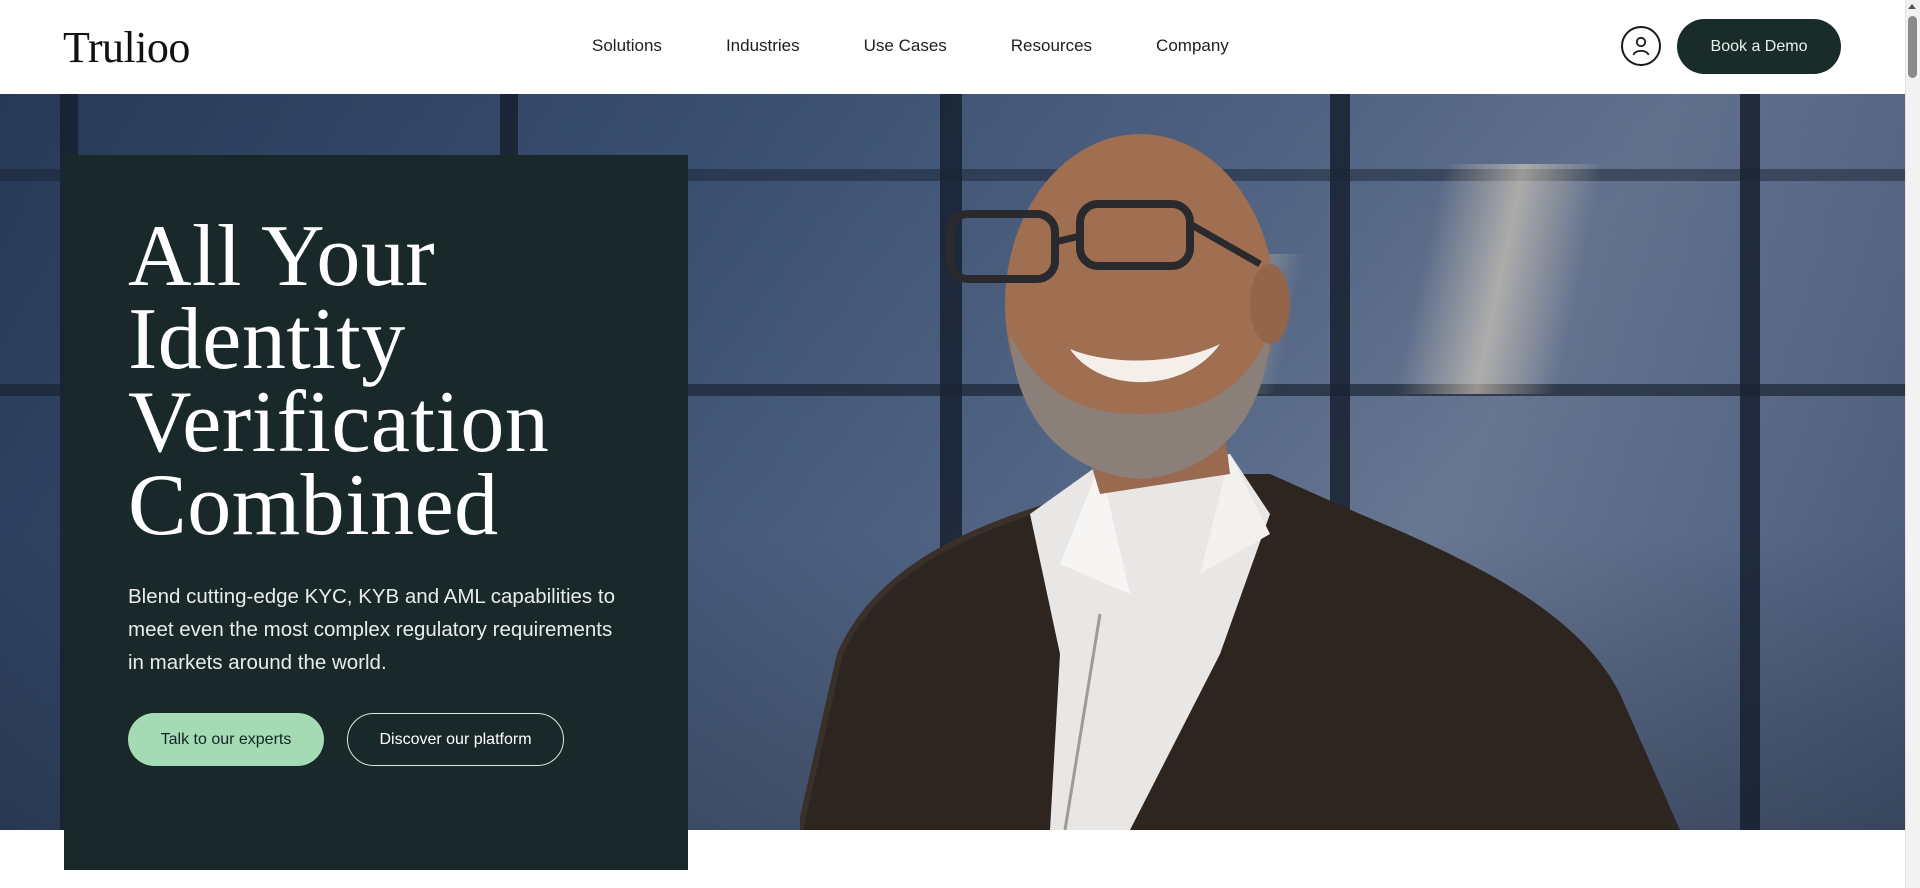 The image size is (1920, 888). Describe the element at coordinates (282, 256) in the screenshot. I see `headline-line: All Your` at that location.